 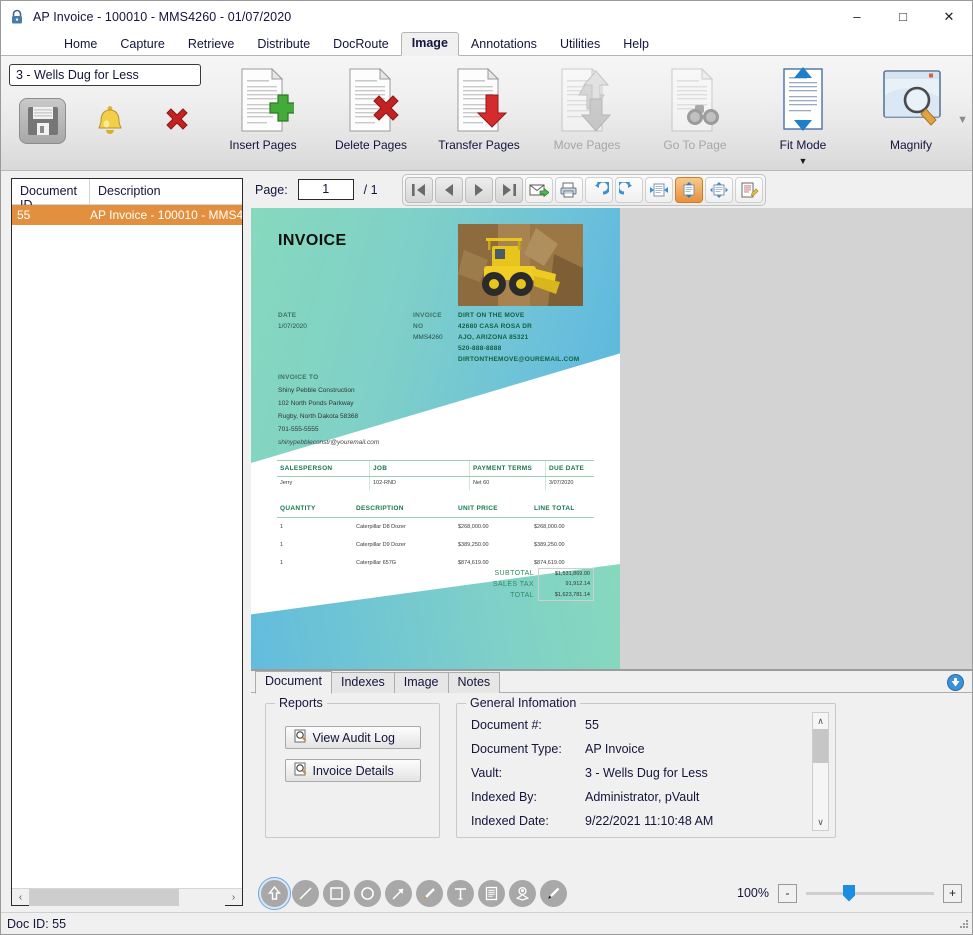 I want to click on rectangle-tool, so click(x=336, y=893).